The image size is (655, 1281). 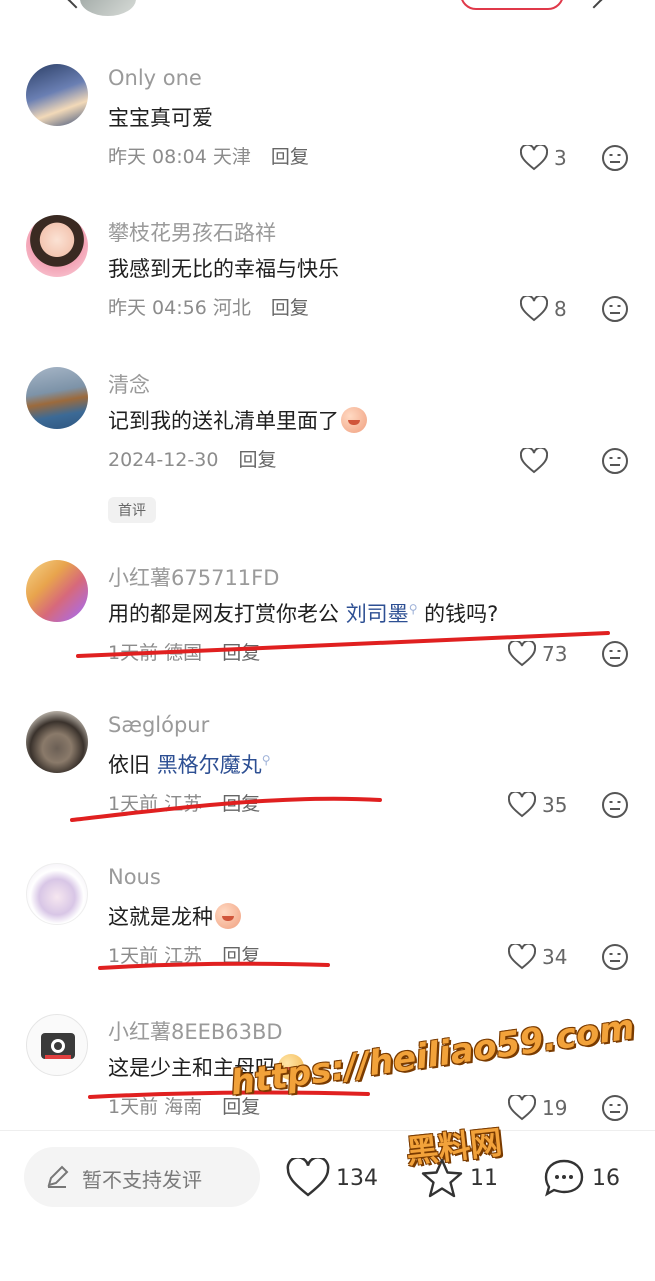 I want to click on comment-text: 依旧 黑格尔魔丸⚲, so click(x=189, y=764).